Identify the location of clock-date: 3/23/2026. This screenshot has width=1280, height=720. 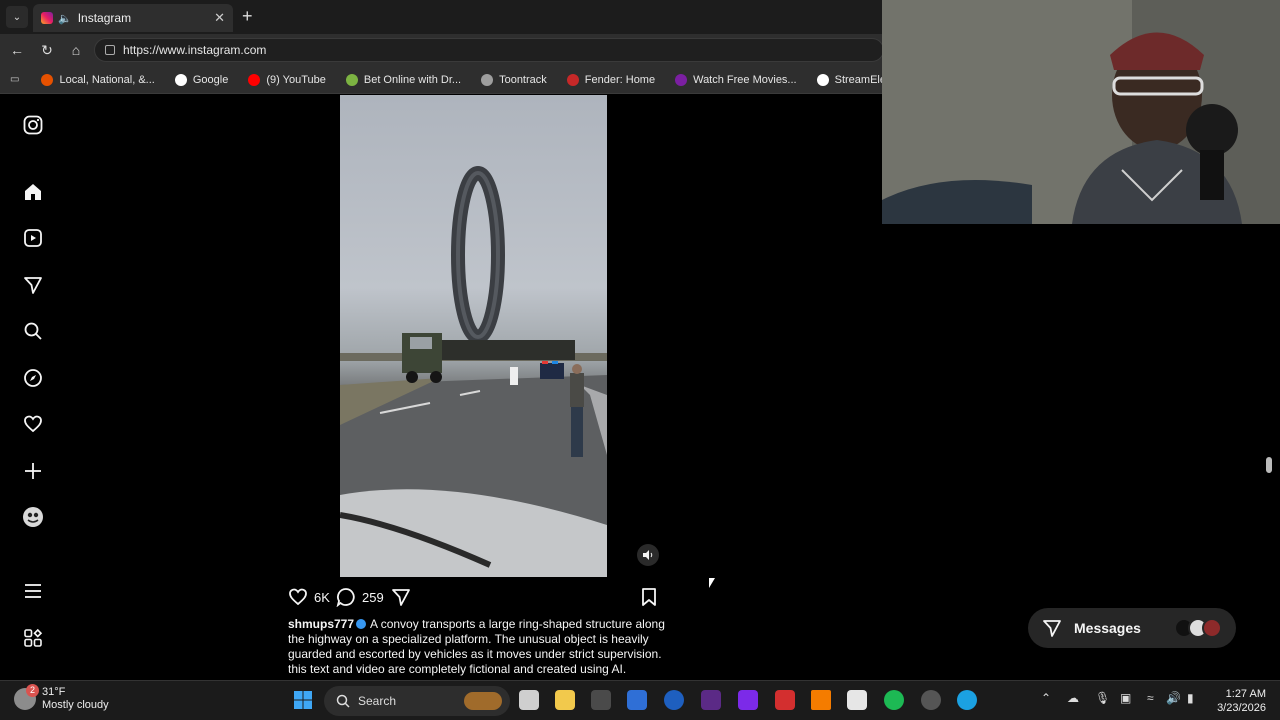
(1241, 708).